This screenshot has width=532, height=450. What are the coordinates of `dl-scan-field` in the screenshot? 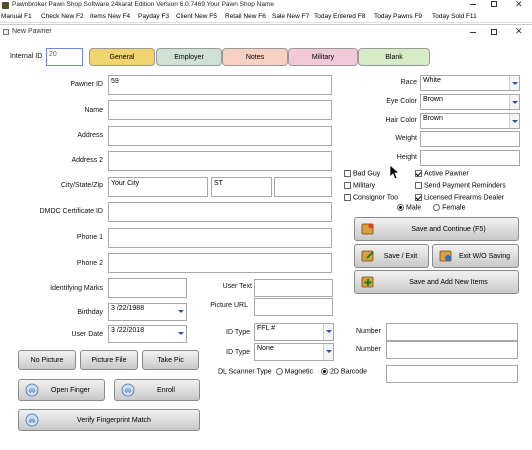 It's located at (452, 374).